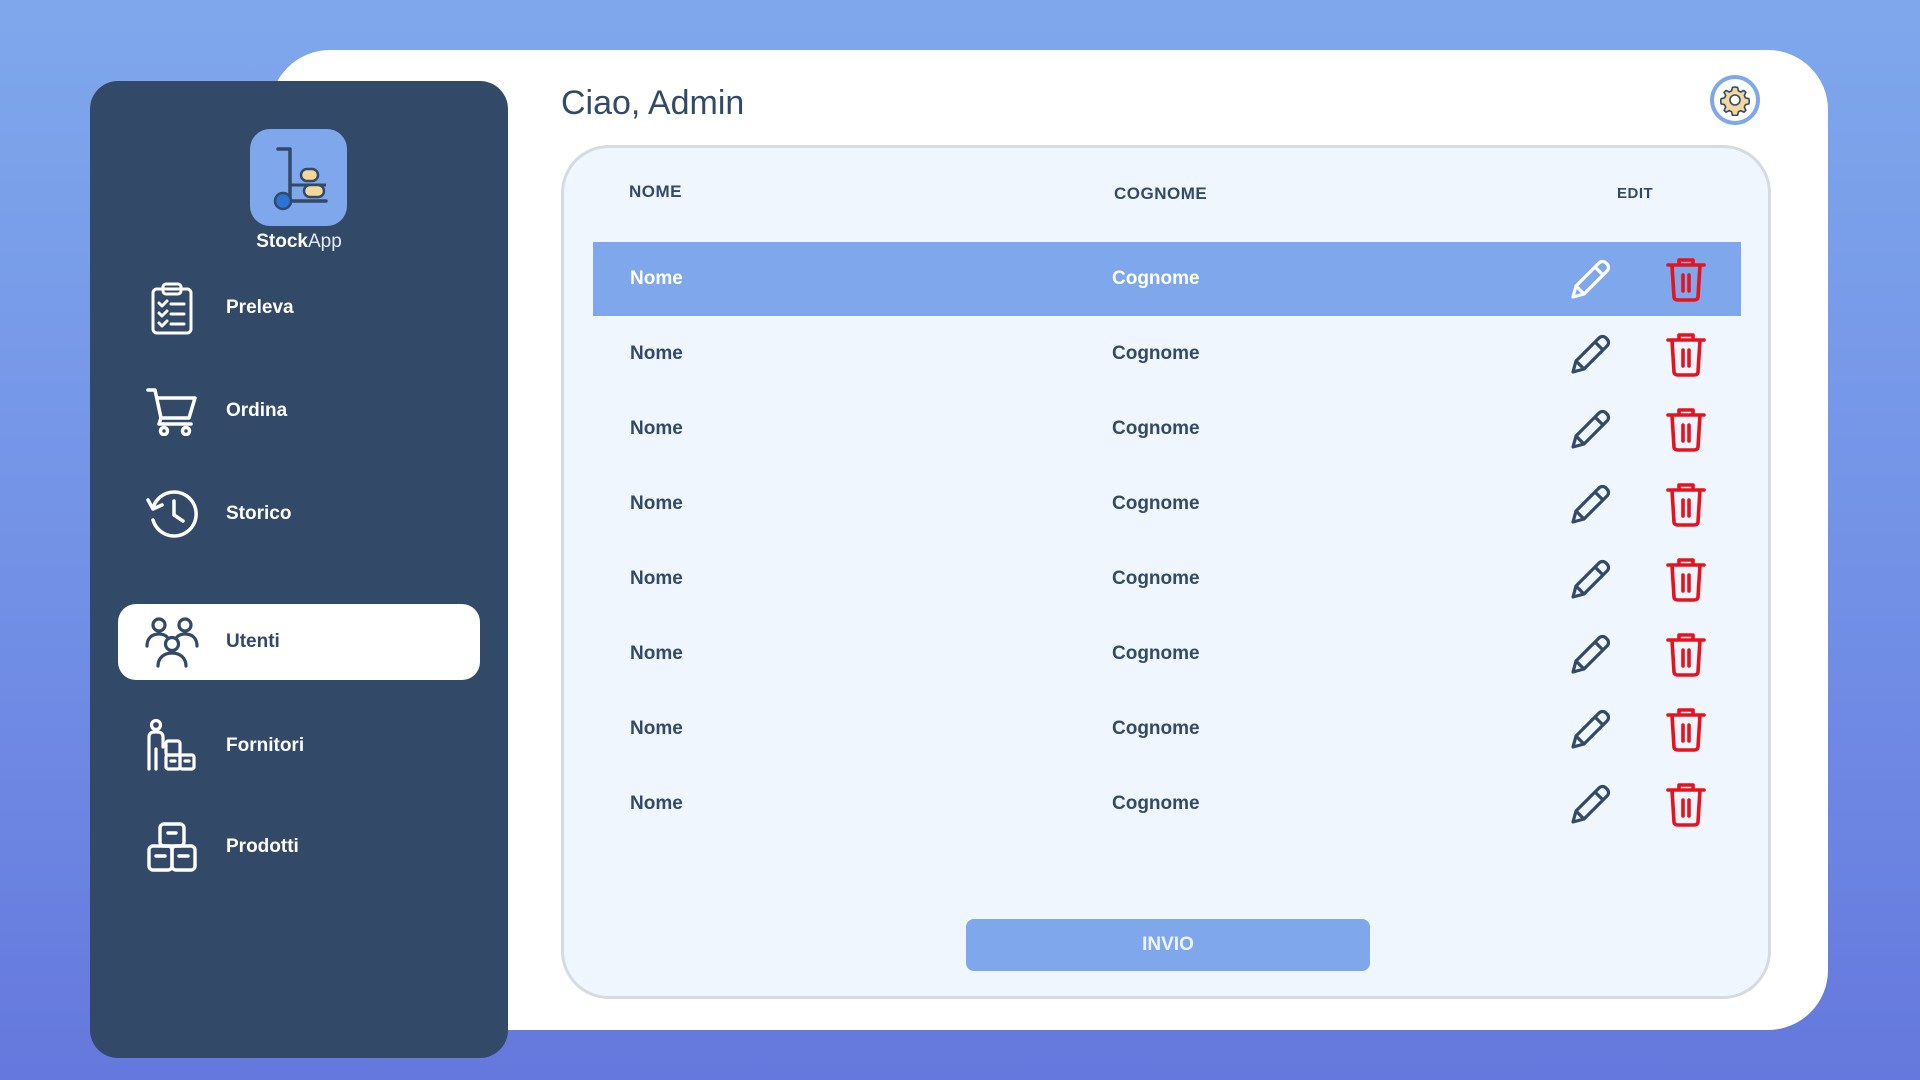 The image size is (1920, 1080). What do you see at coordinates (172, 847) in the screenshot?
I see `product-boxes-icon` at bounding box center [172, 847].